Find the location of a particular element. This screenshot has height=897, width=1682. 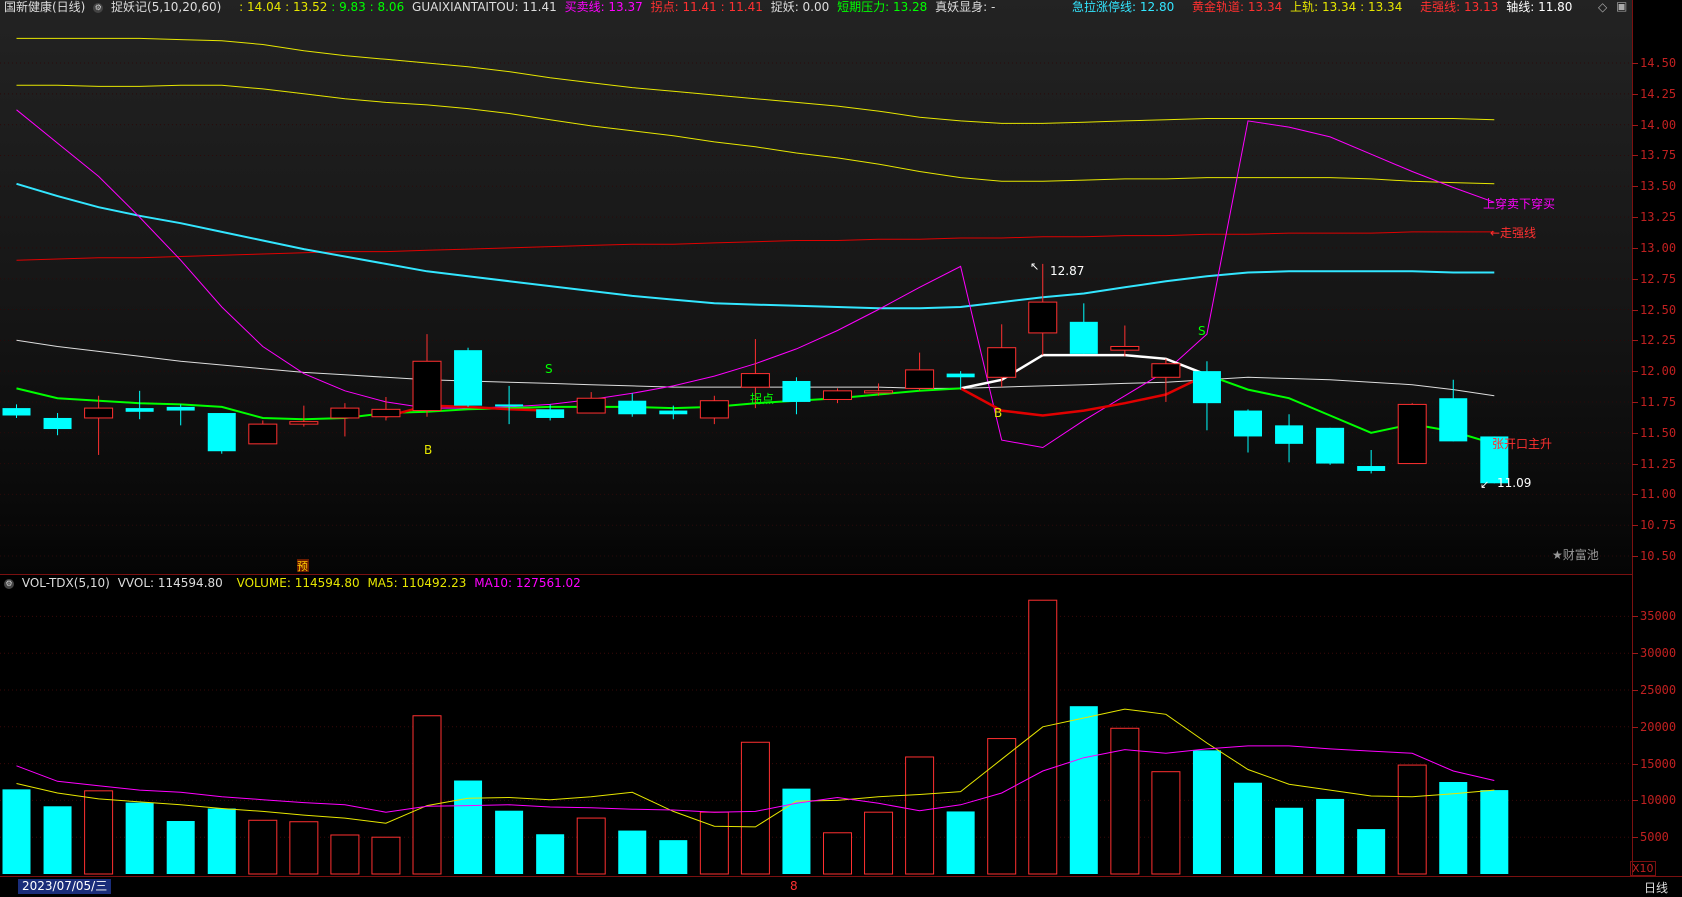

yellow-mid-band is located at coordinates (755, 134).